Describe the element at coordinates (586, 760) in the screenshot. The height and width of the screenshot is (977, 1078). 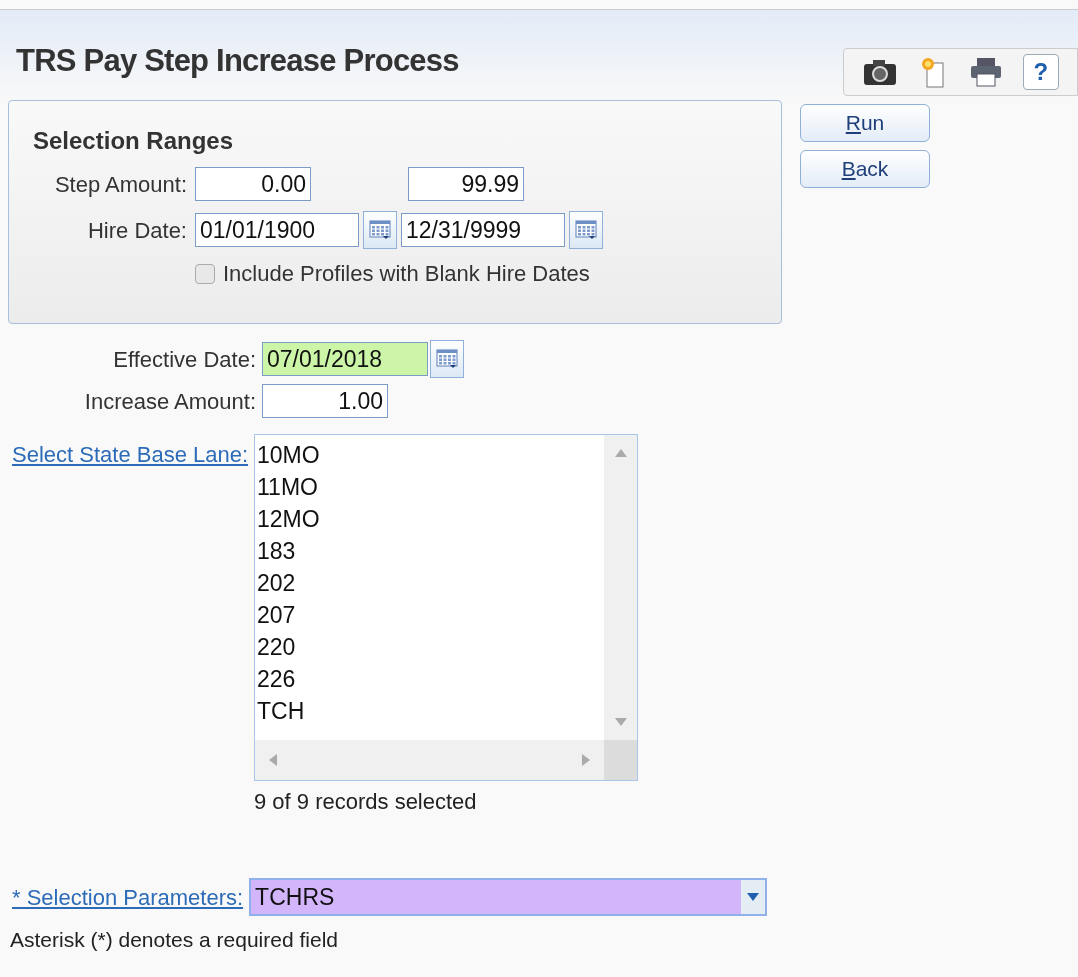
I see `scroll-right-icon` at that location.